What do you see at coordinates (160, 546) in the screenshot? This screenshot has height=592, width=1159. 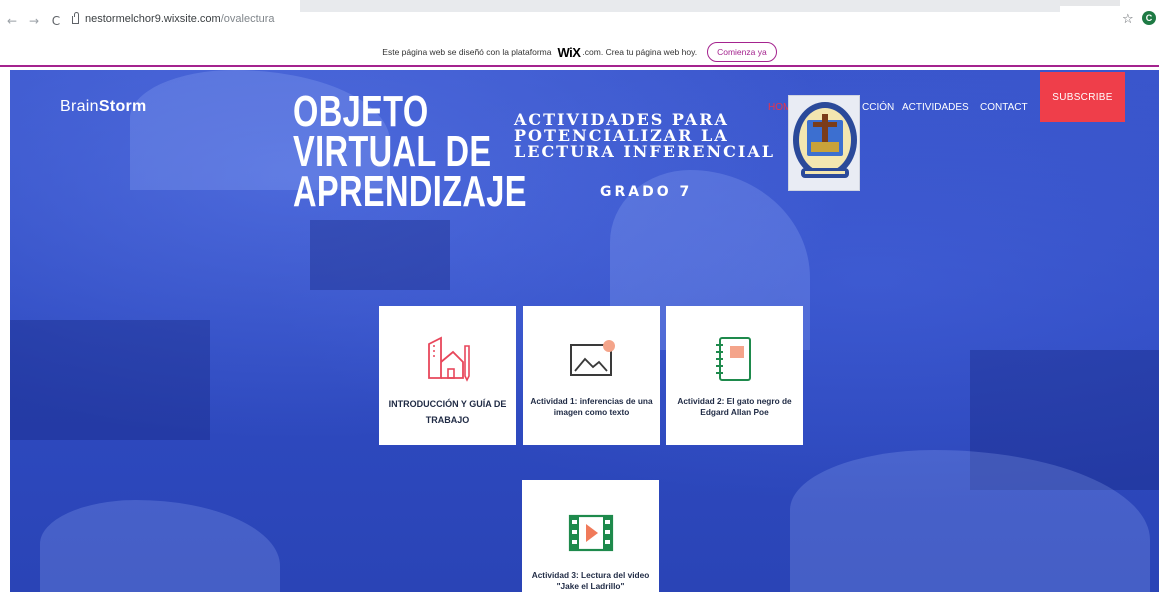 I see `book-pages-decoration` at bounding box center [160, 546].